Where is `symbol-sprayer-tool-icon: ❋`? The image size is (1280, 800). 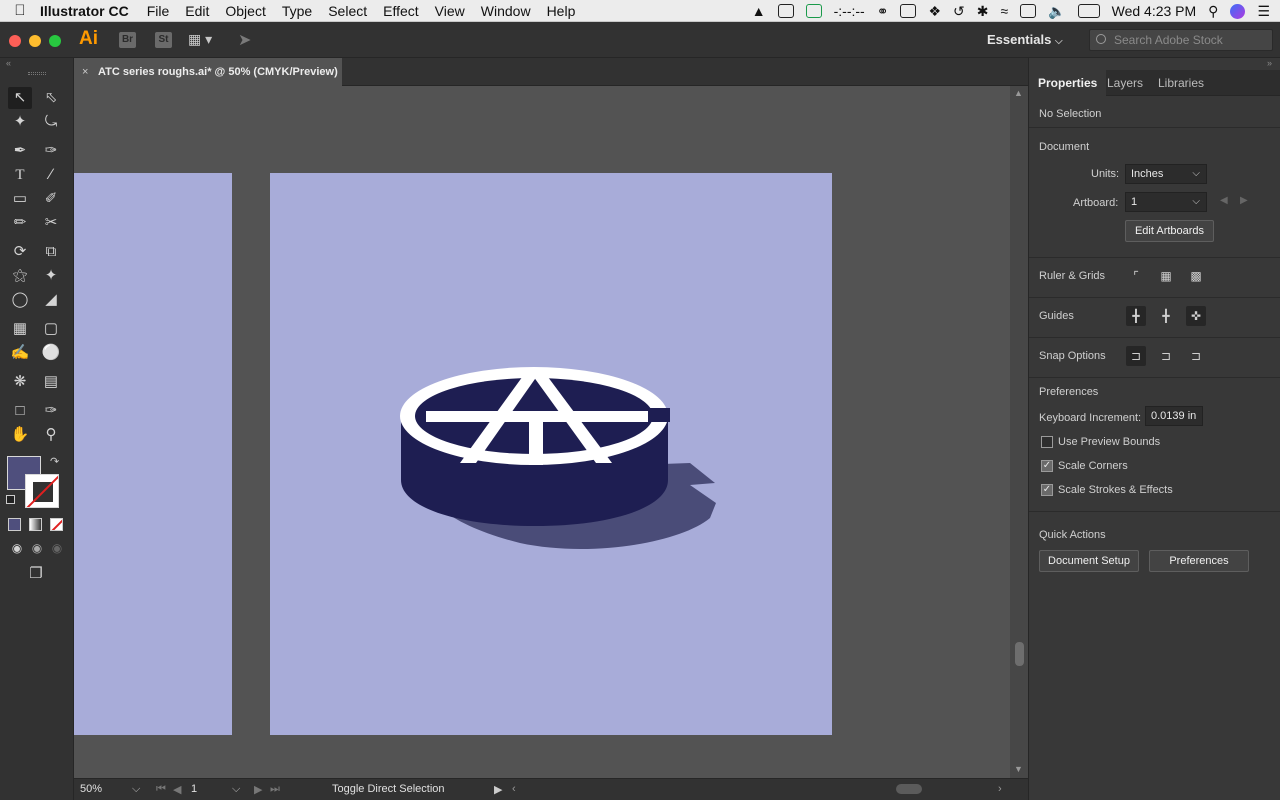
symbol-sprayer-tool-icon: ❋ is located at coordinates (20, 382).